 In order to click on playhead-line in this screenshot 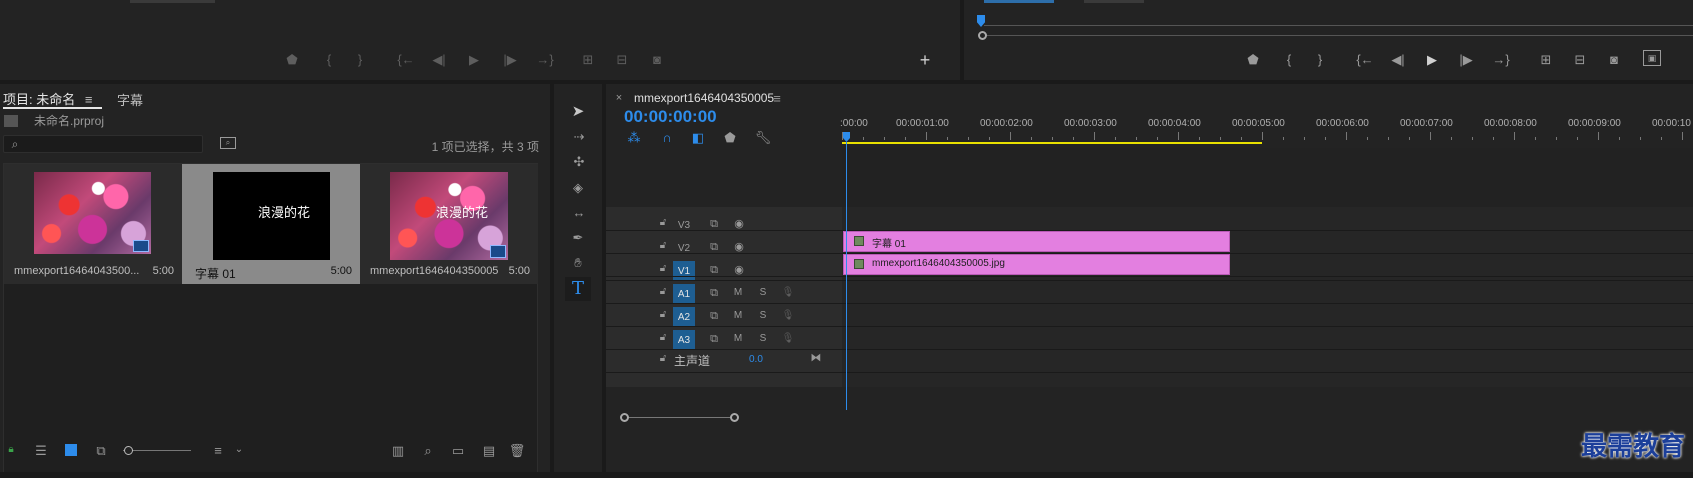, I will do `click(846, 276)`.